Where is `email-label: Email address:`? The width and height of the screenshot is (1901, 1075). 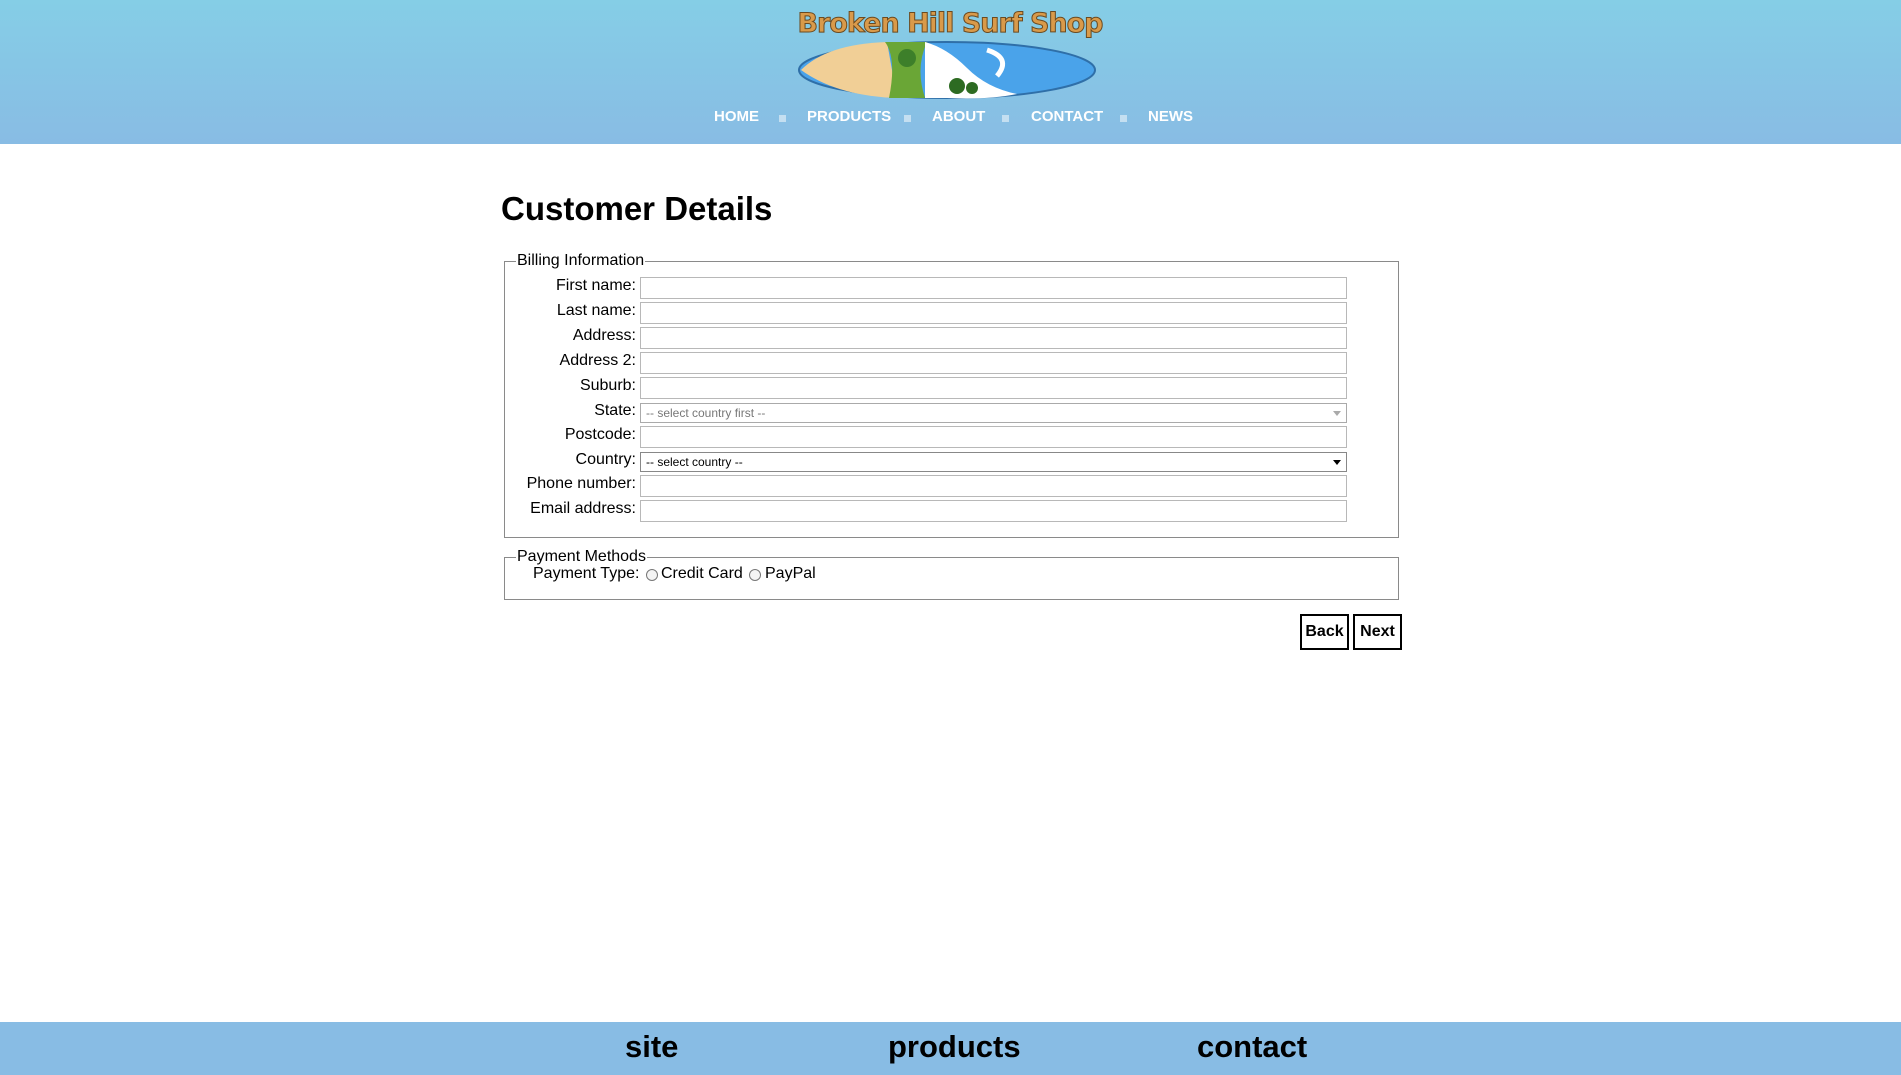
email-label: Email address: is located at coordinates (583, 508).